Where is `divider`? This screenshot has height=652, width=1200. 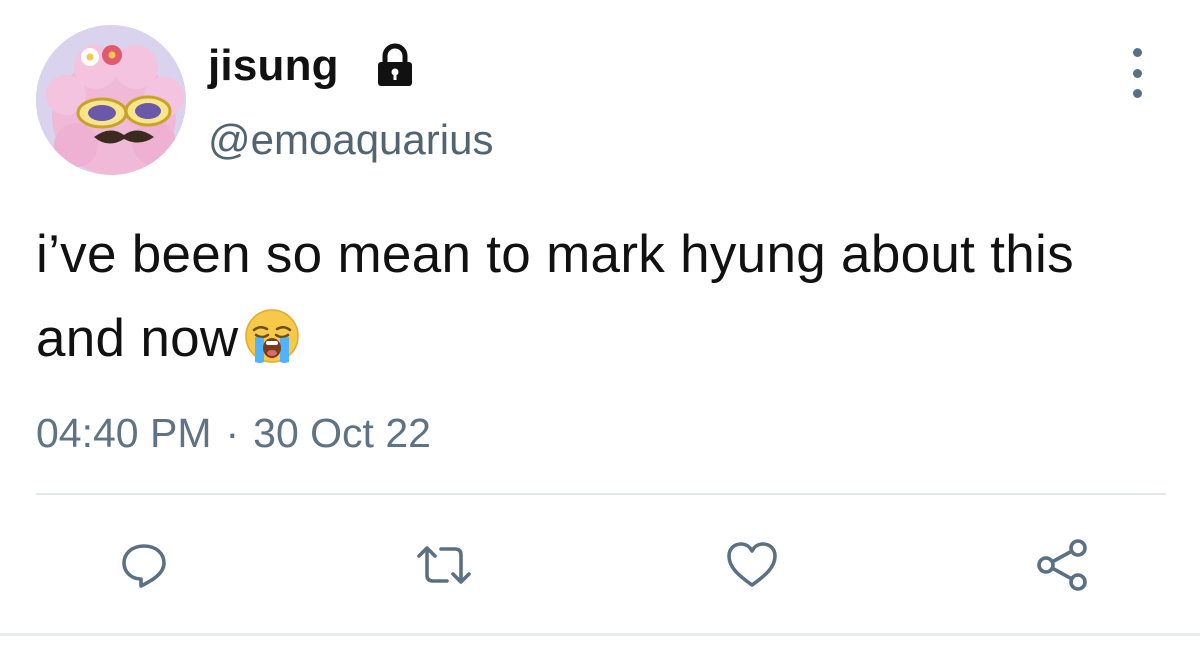
divider is located at coordinates (601, 494).